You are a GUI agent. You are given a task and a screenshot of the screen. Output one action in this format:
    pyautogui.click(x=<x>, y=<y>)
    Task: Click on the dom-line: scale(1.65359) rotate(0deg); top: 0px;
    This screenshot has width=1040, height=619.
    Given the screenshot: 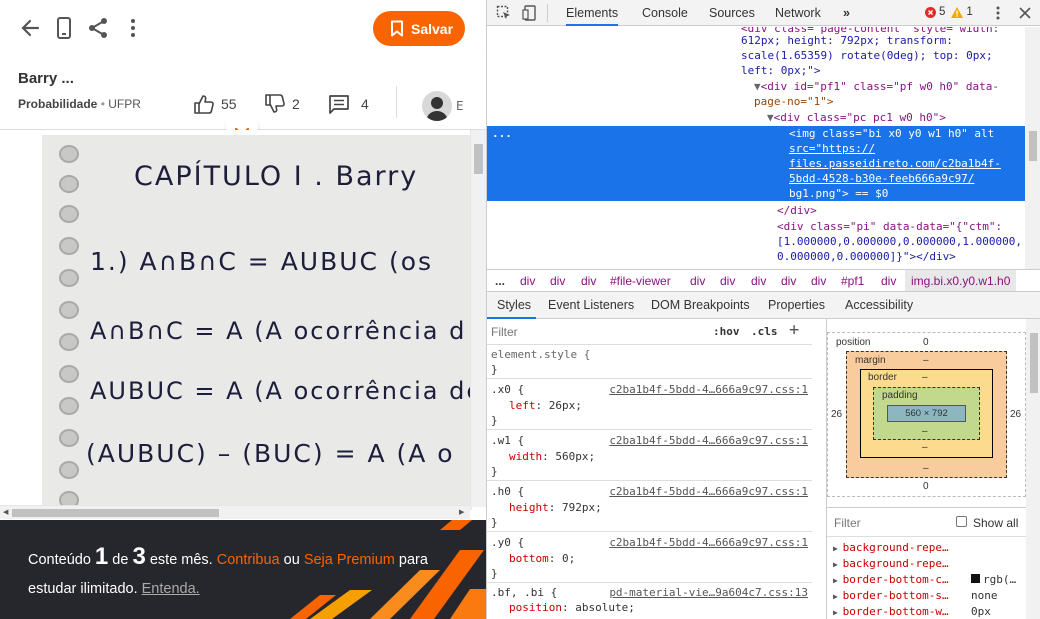 What is the action you would take?
    pyautogui.click(x=867, y=55)
    